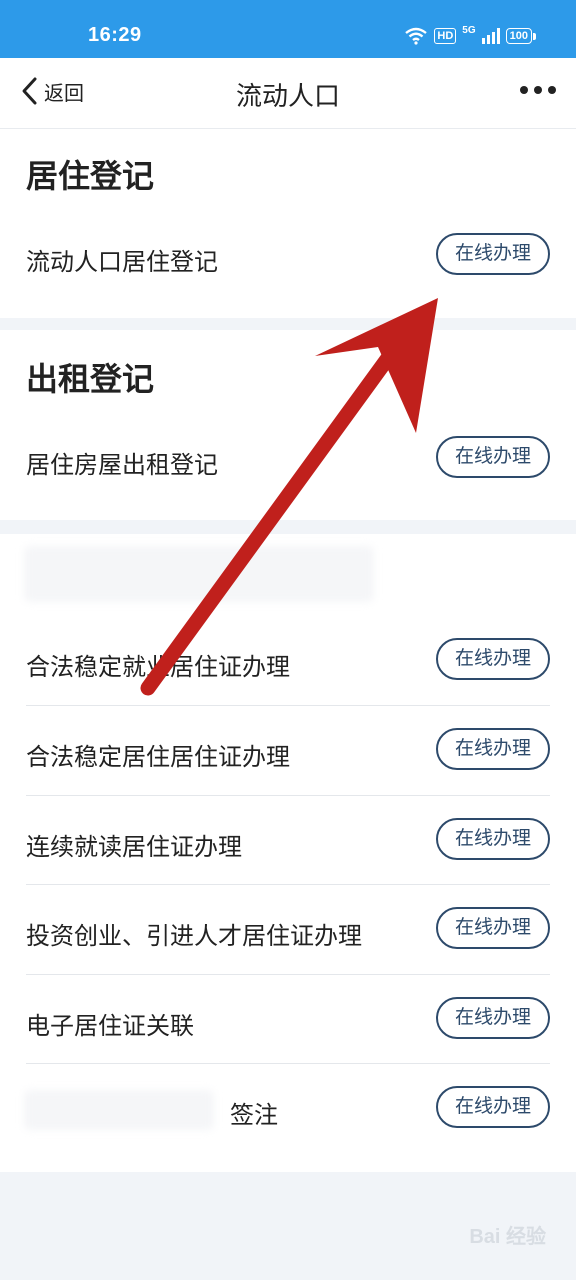 The height and width of the screenshot is (1280, 576). What do you see at coordinates (507, 1237) in the screenshot?
I see `watermark: Bai 经验` at bounding box center [507, 1237].